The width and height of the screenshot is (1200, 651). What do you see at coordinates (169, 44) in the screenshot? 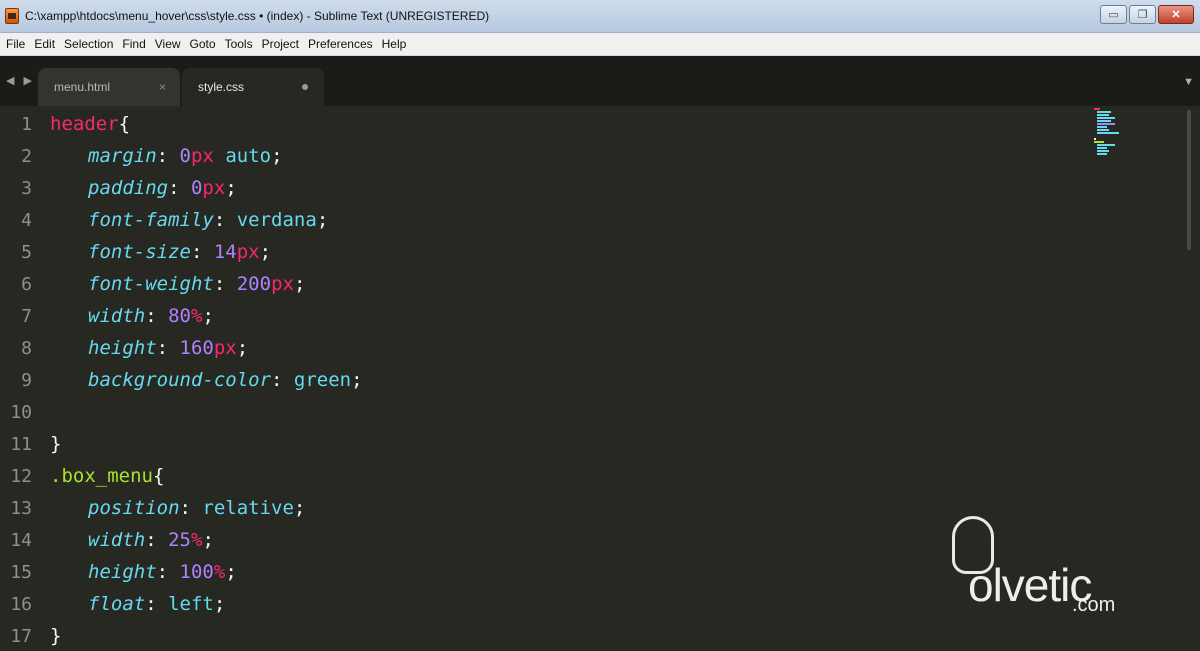
I see `menu-view: View` at bounding box center [169, 44].